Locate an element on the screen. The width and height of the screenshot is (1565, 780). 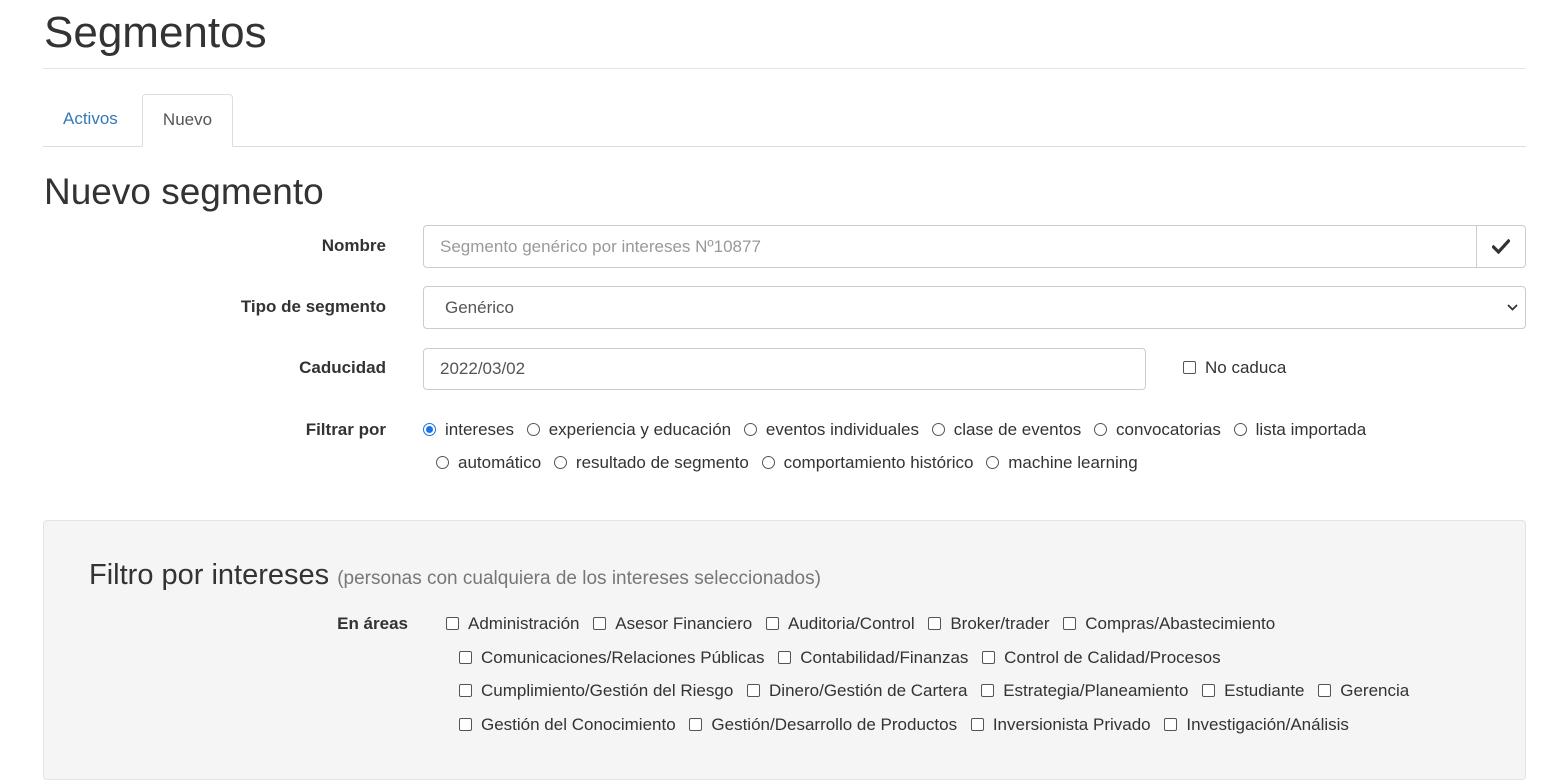
filter-option: lista importada is located at coordinates (1300, 430).